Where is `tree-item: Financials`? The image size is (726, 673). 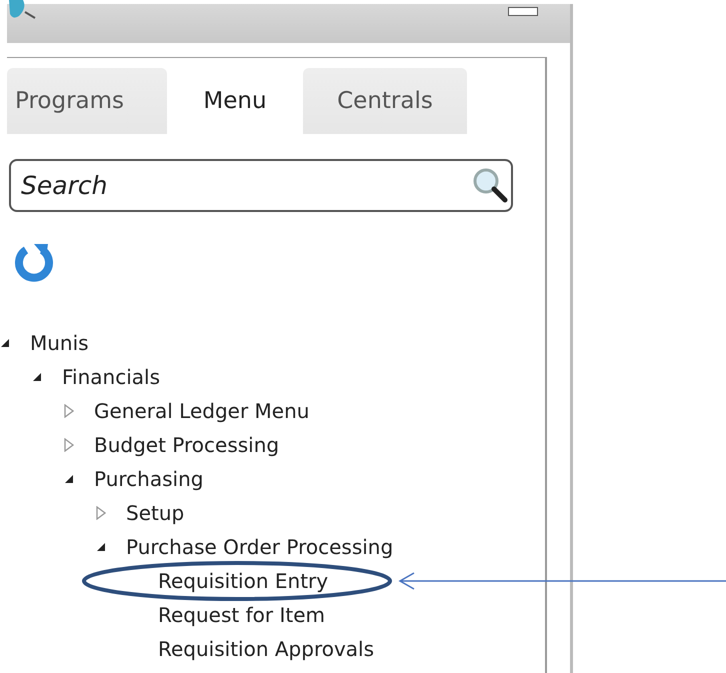
tree-item: Financials is located at coordinates (111, 377).